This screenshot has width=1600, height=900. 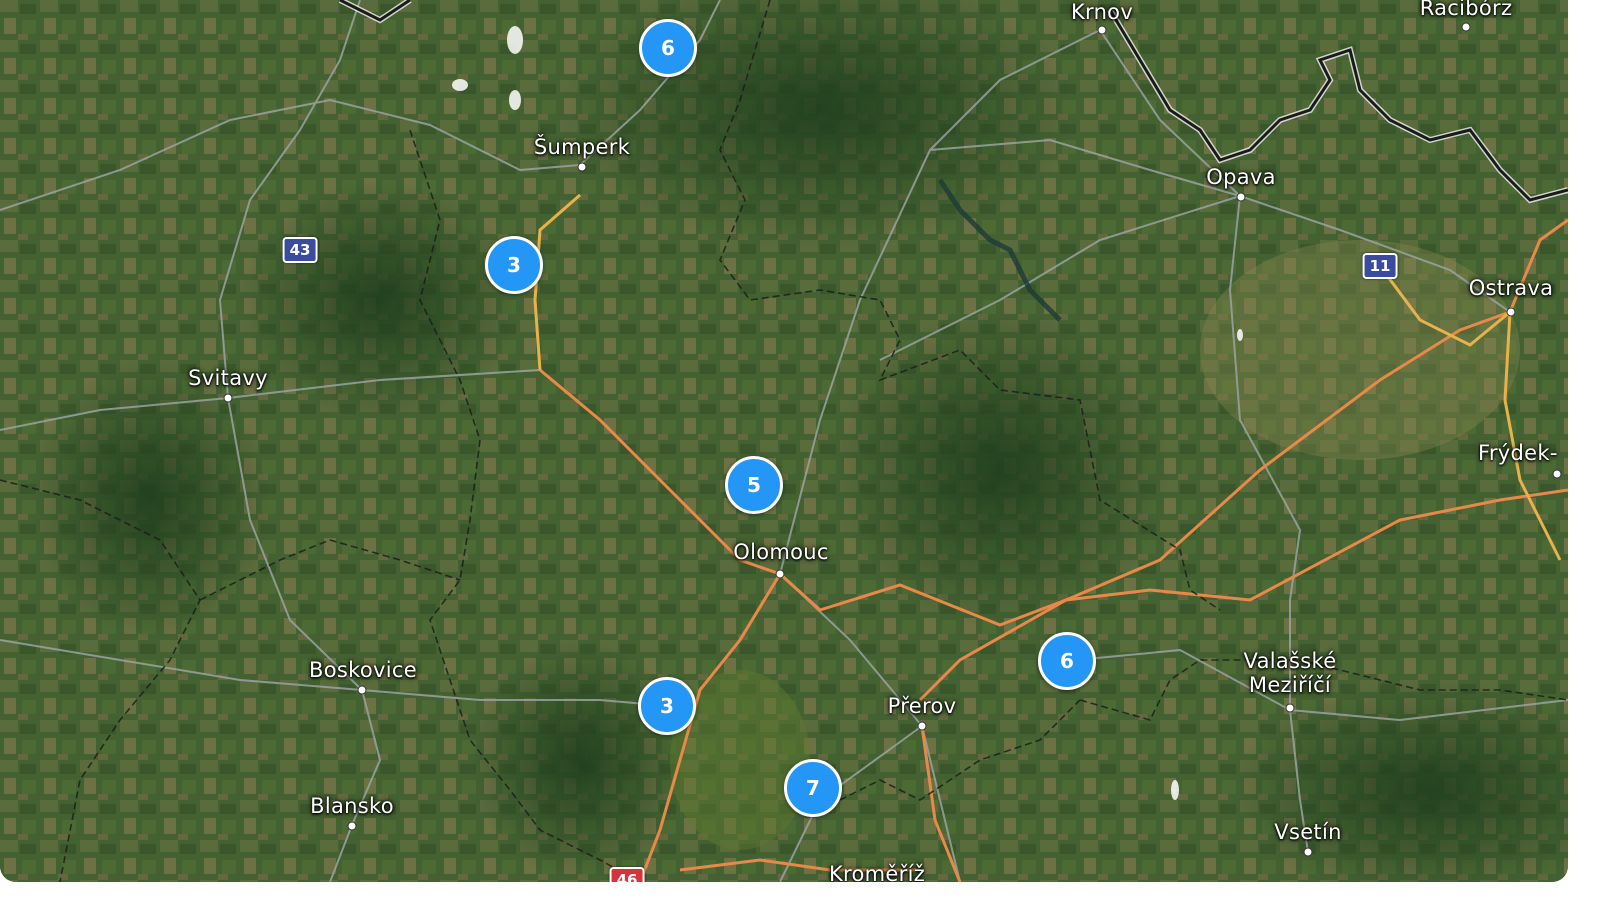 I want to click on place-label-sumperk: Šumperk, so click(x=582, y=147).